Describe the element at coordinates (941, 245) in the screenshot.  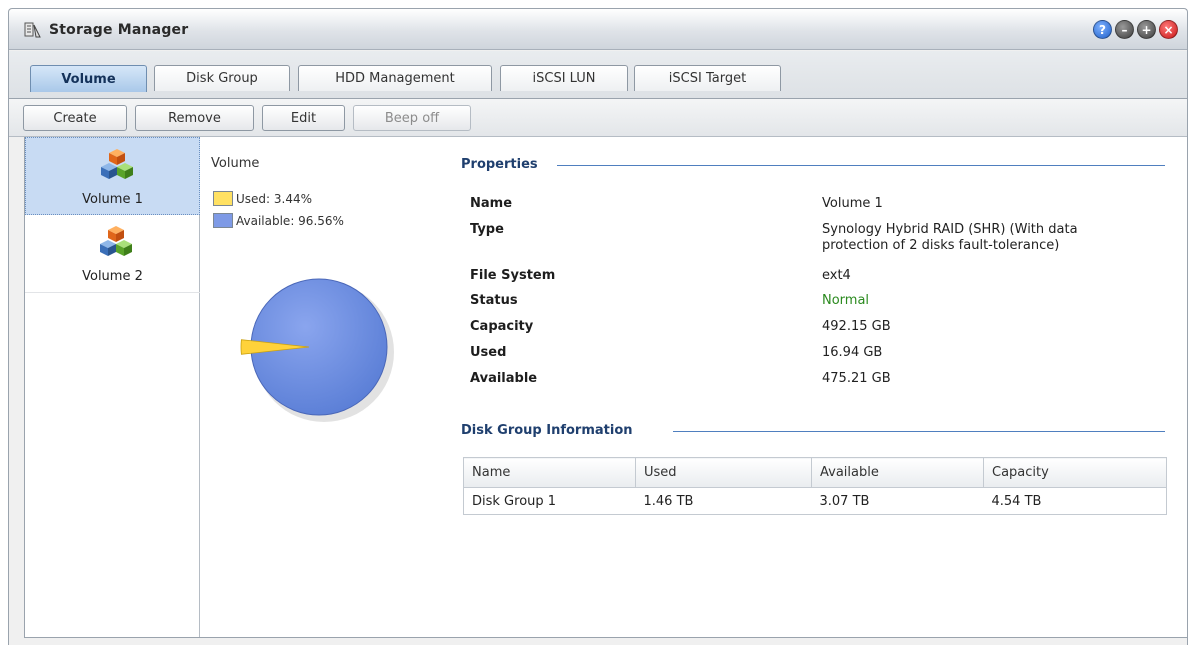
I see `prop-type-value-line2: protection of 2 disks fault-tolerance)` at that location.